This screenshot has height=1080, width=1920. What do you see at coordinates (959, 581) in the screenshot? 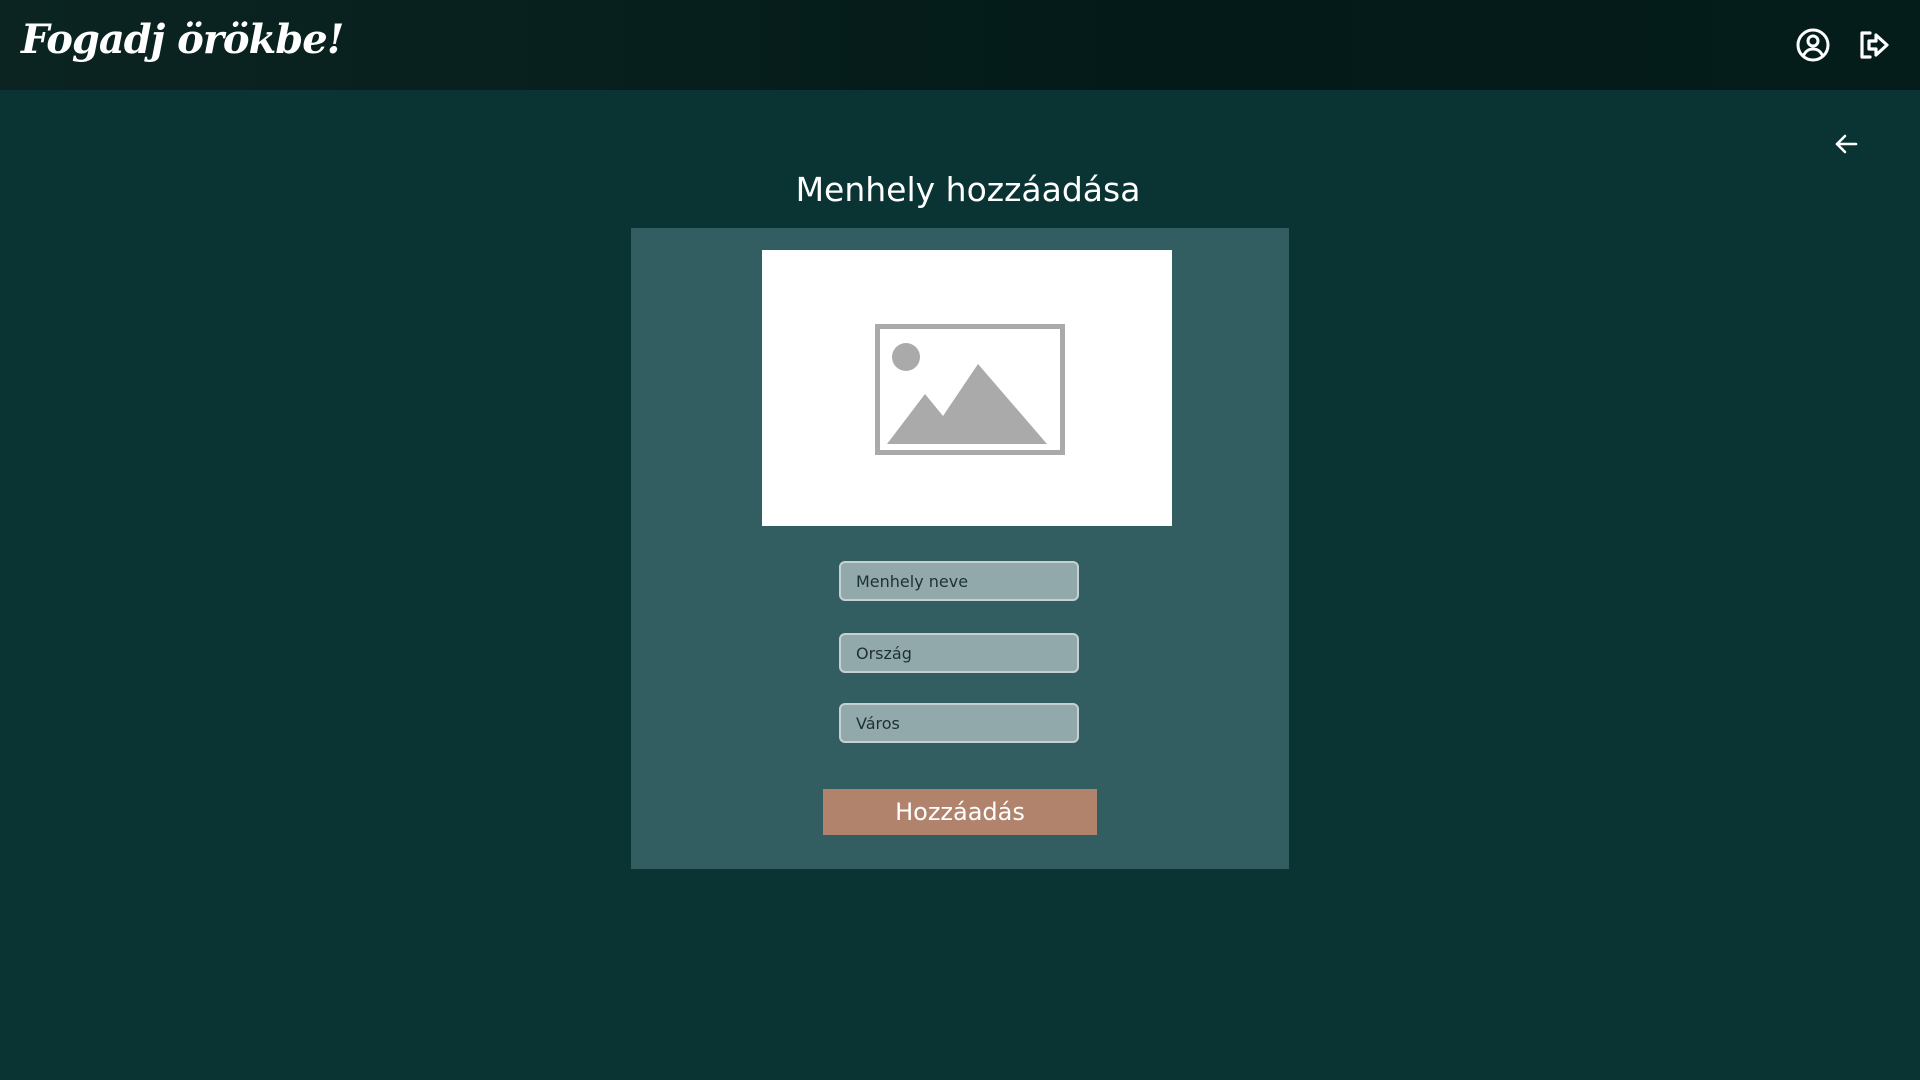
I see `shelter-name-input` at bounding box center [959, 581].